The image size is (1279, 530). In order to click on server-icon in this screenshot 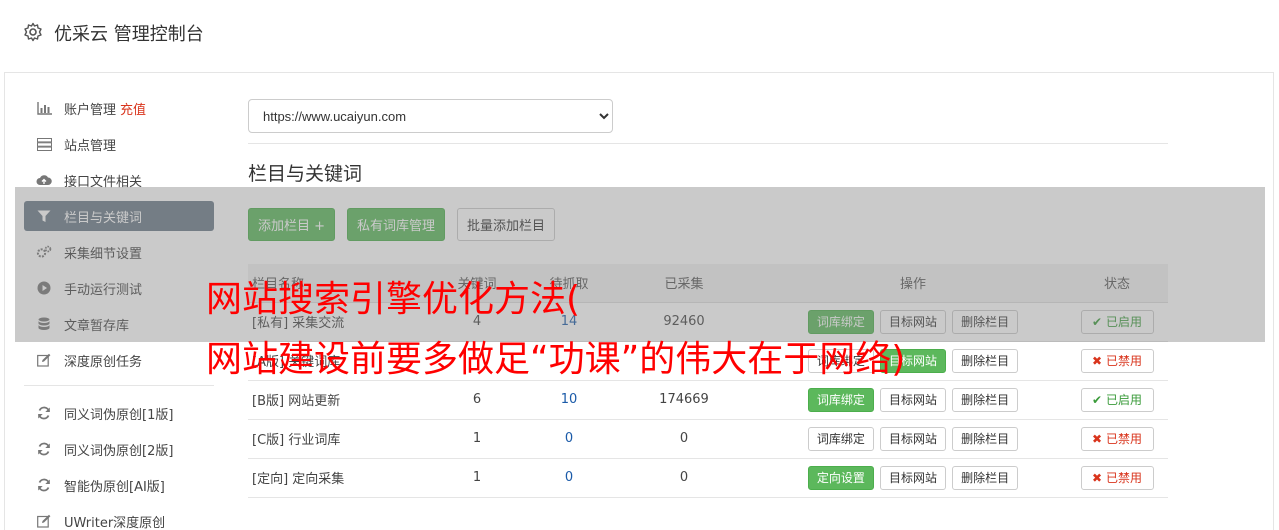, I will do `click(44, 144)`.